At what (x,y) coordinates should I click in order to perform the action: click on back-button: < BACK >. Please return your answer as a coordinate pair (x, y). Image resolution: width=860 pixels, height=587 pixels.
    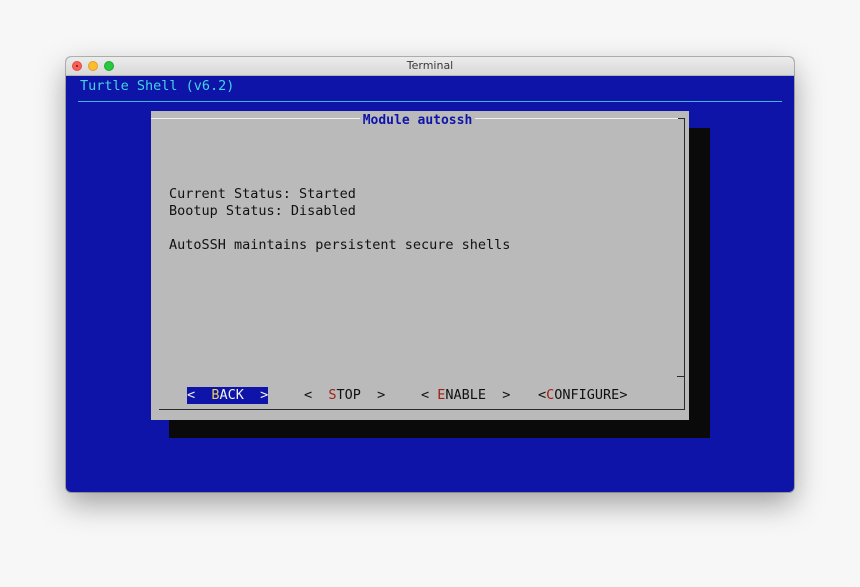
    Looking at the image, I should click on (228, 395).